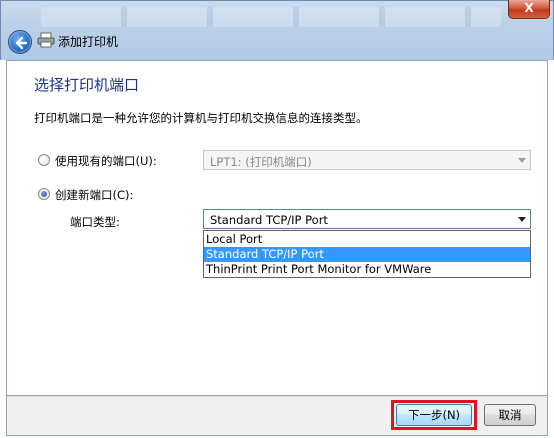 The image size is (554, 438). I want to click on cancel-button: 取消, so click(510, 415).